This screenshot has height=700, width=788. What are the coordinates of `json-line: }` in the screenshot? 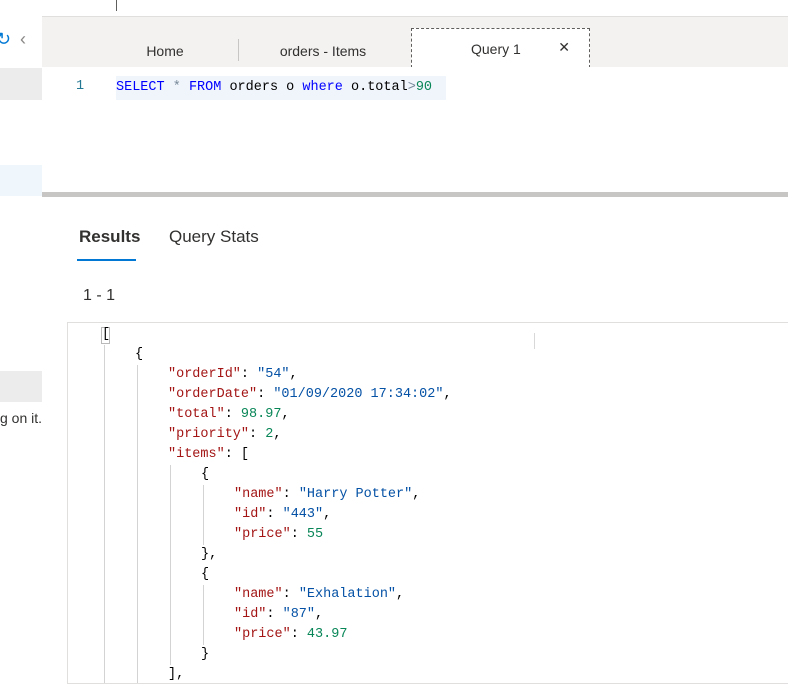 It's located at (205, 654).